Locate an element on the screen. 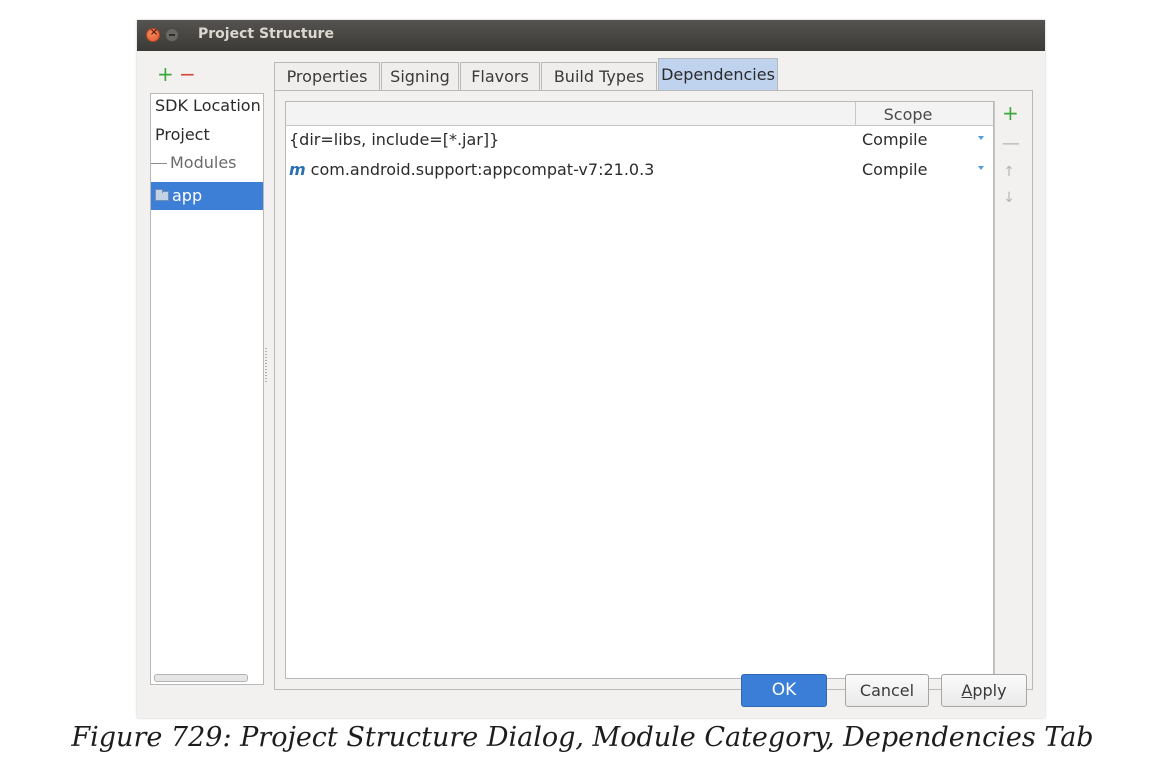 Image resolution: width=1165 pixels, height=769 pixels. dependency-actions: + — ↑ ↓ is located at coordinates (1008, 390).